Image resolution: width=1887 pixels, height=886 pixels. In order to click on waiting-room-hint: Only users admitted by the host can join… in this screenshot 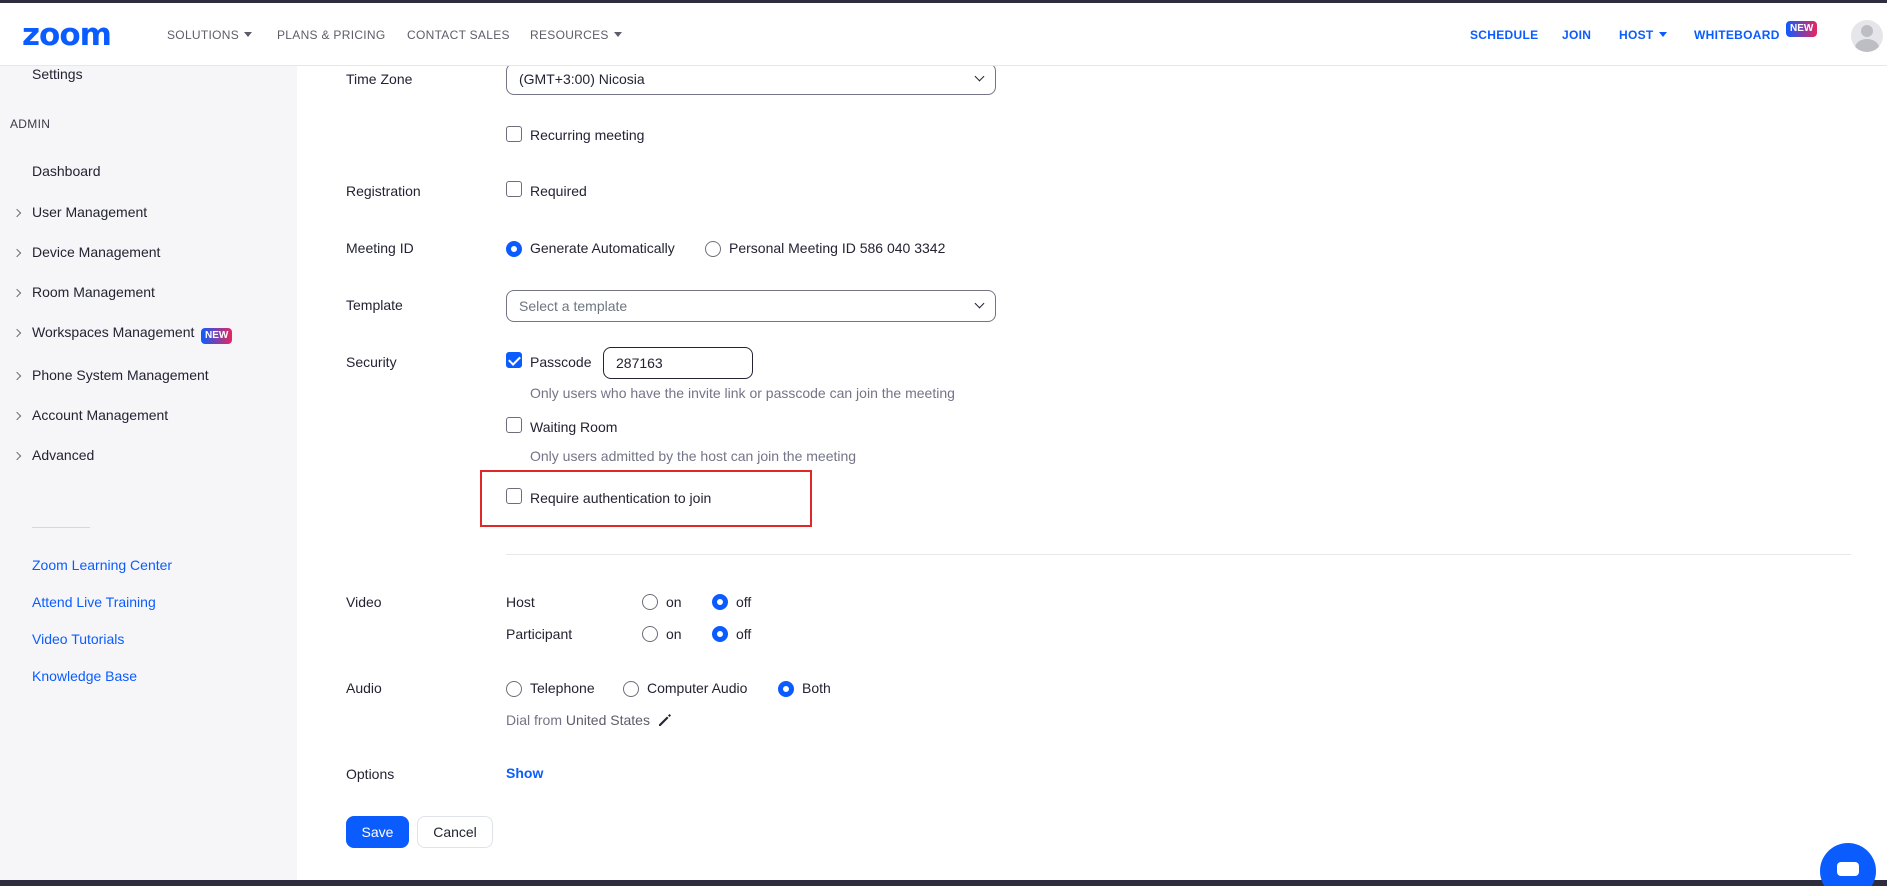, I will do `click(693, 456)`.